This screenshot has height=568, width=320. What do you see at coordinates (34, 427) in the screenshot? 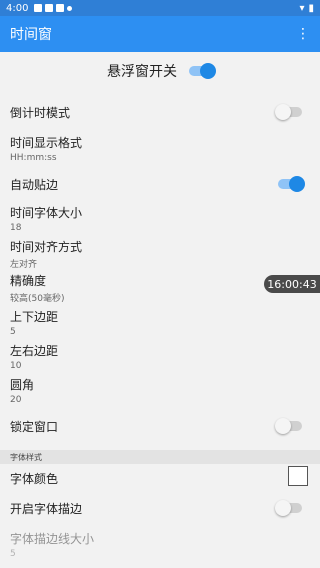
I see `lock-window-title: 锁定窗口` at bounding box center [34, 427].